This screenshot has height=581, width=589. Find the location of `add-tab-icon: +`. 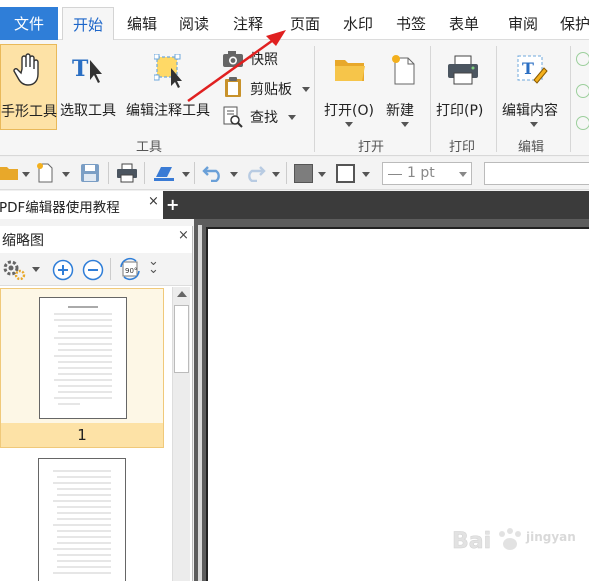

add-tab-icon: + is located at coordinates (172, 204).